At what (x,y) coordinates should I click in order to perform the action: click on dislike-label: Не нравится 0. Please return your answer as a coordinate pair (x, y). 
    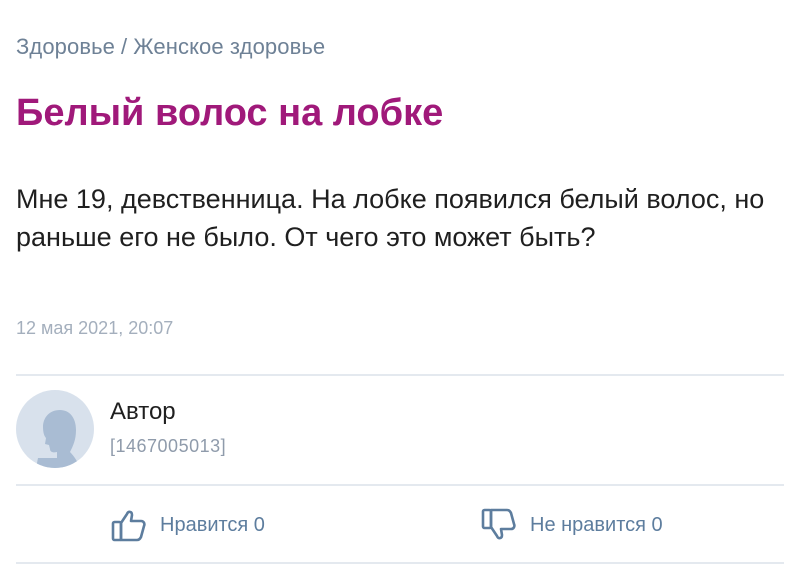
    Looking at the image, I should click on (596, 524).